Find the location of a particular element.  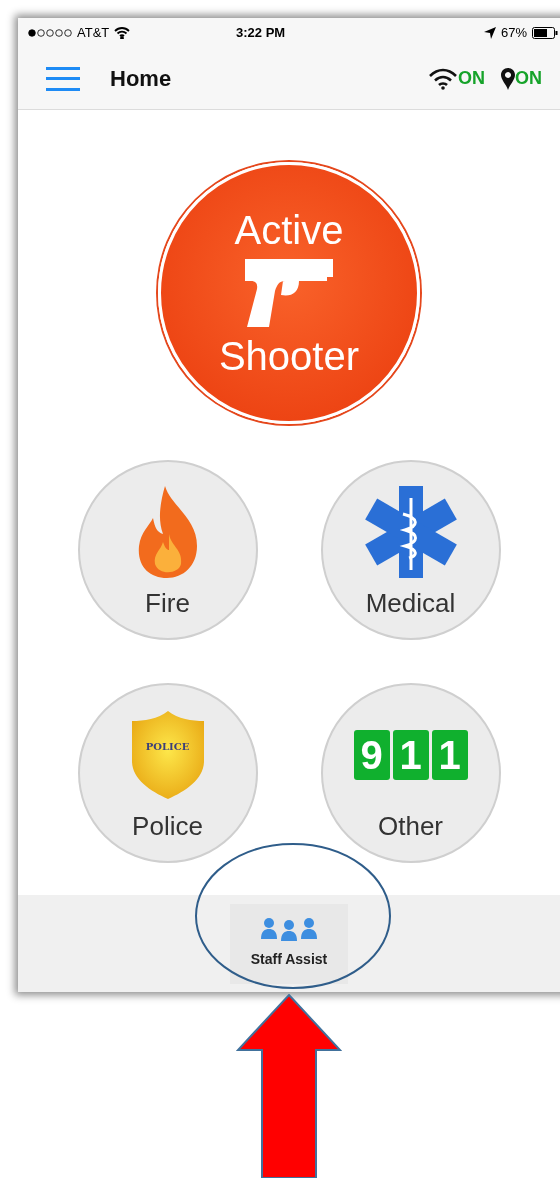

alert-button: Fire is located at coordinates (167, 550).